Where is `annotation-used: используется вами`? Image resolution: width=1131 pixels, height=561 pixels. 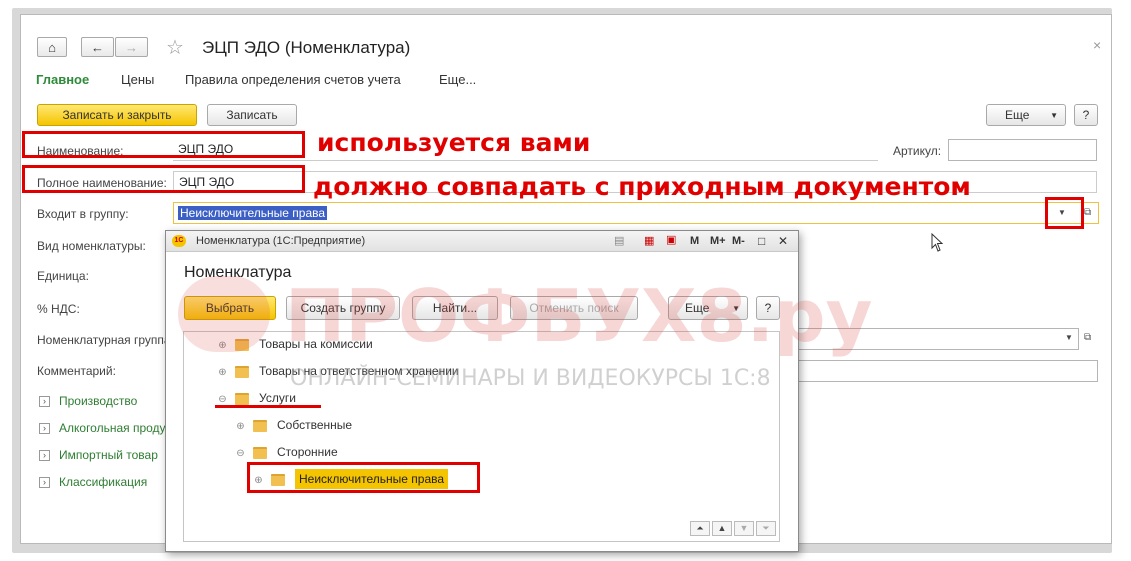
annotation-used: используется вами is located at coordinates (454, 142).